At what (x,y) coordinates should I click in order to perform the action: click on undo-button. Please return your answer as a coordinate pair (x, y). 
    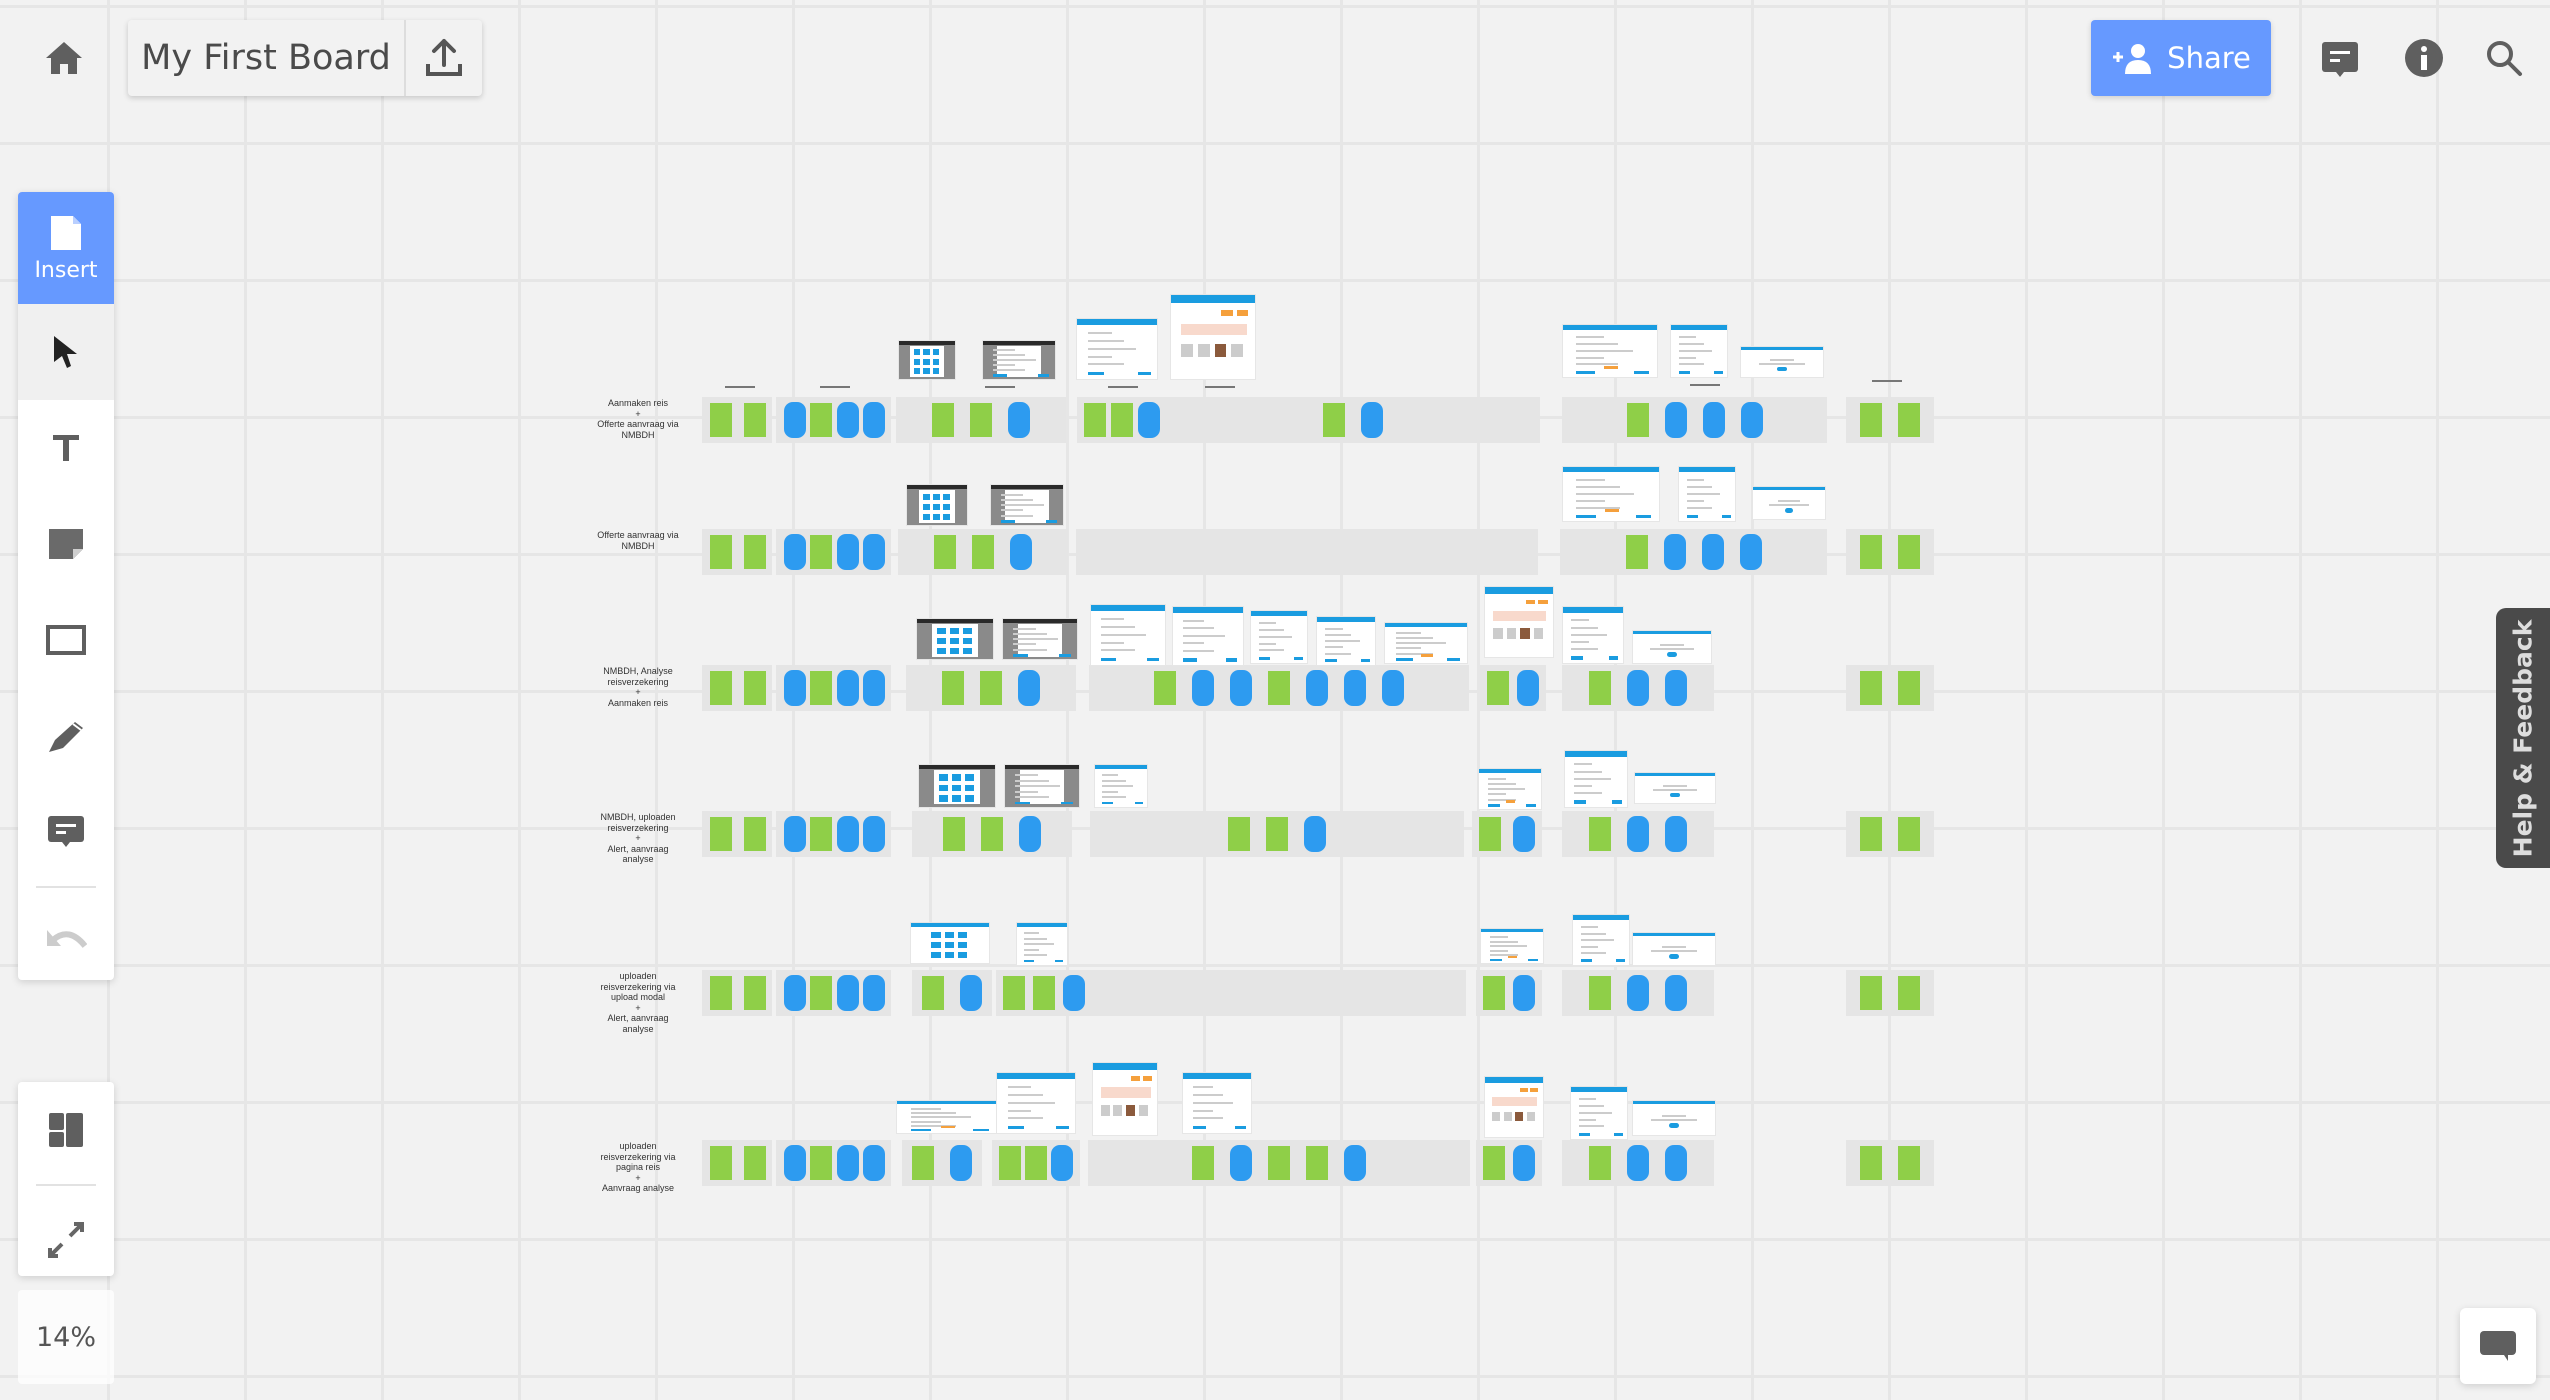
    Looking at the image, I should click on (66, 937).